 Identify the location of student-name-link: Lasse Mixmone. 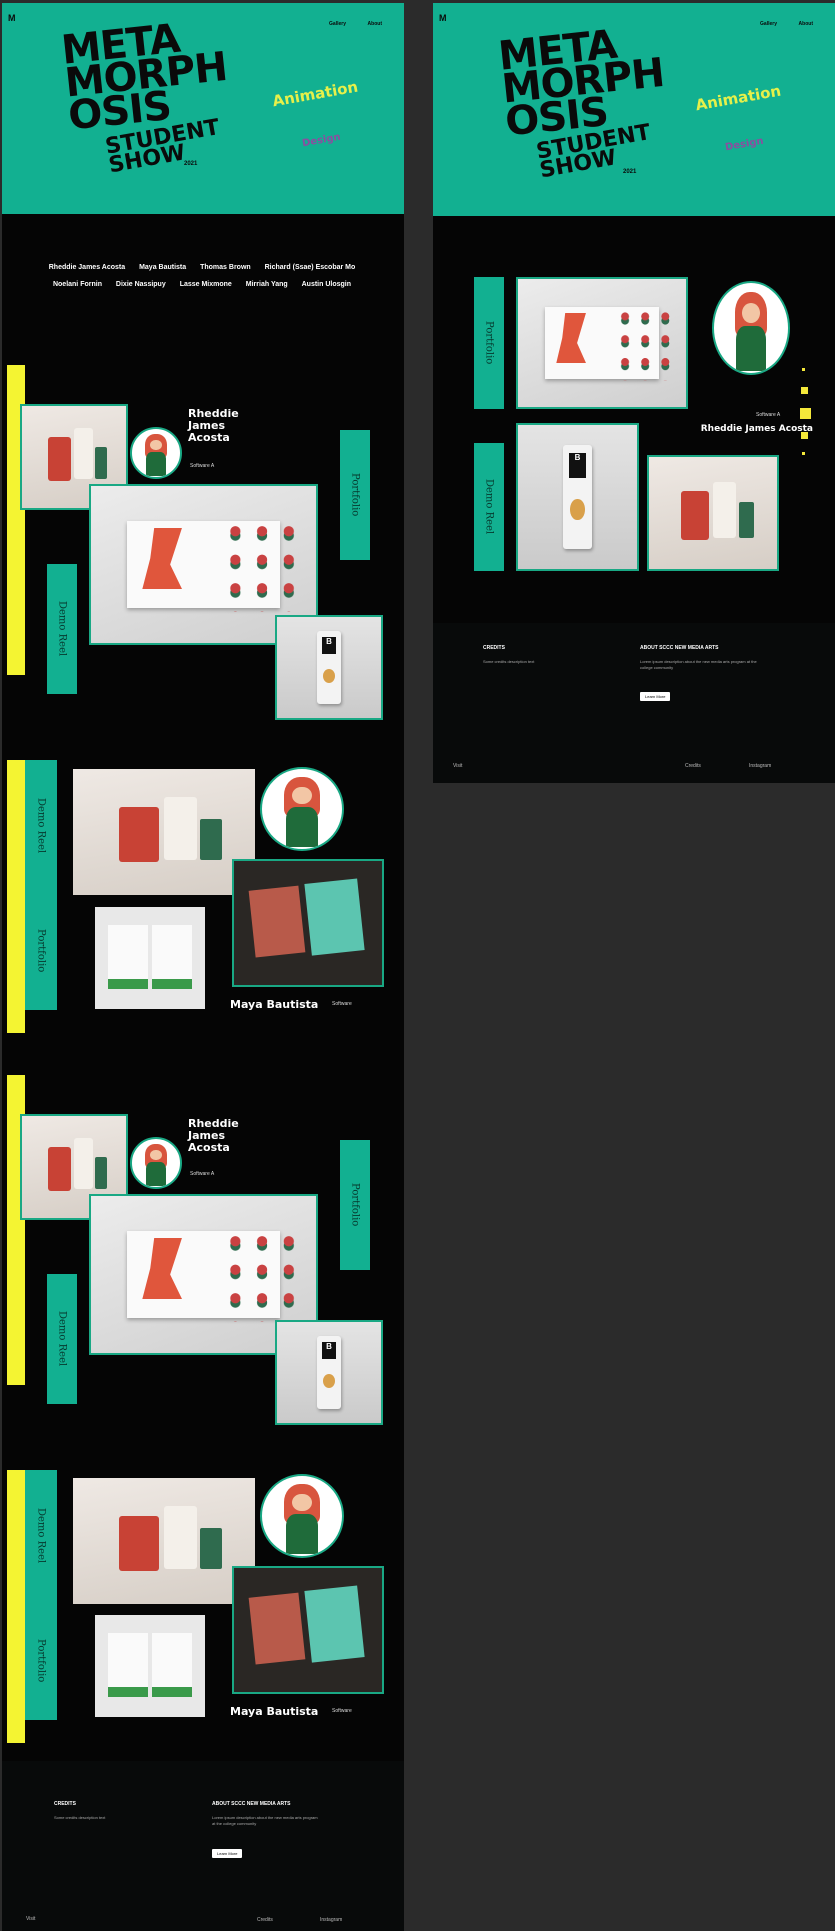
(206, 284).